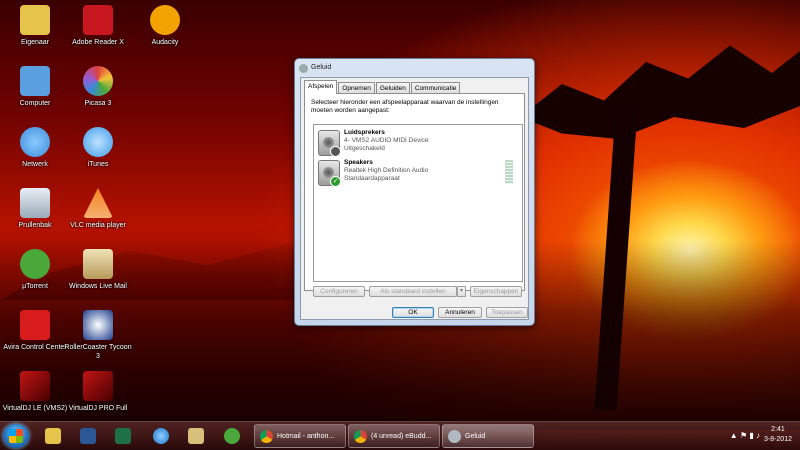 The height and width of the screenshot is (450, 800). I want to click on desktop-icon-label: Computer, so click(35, 103).